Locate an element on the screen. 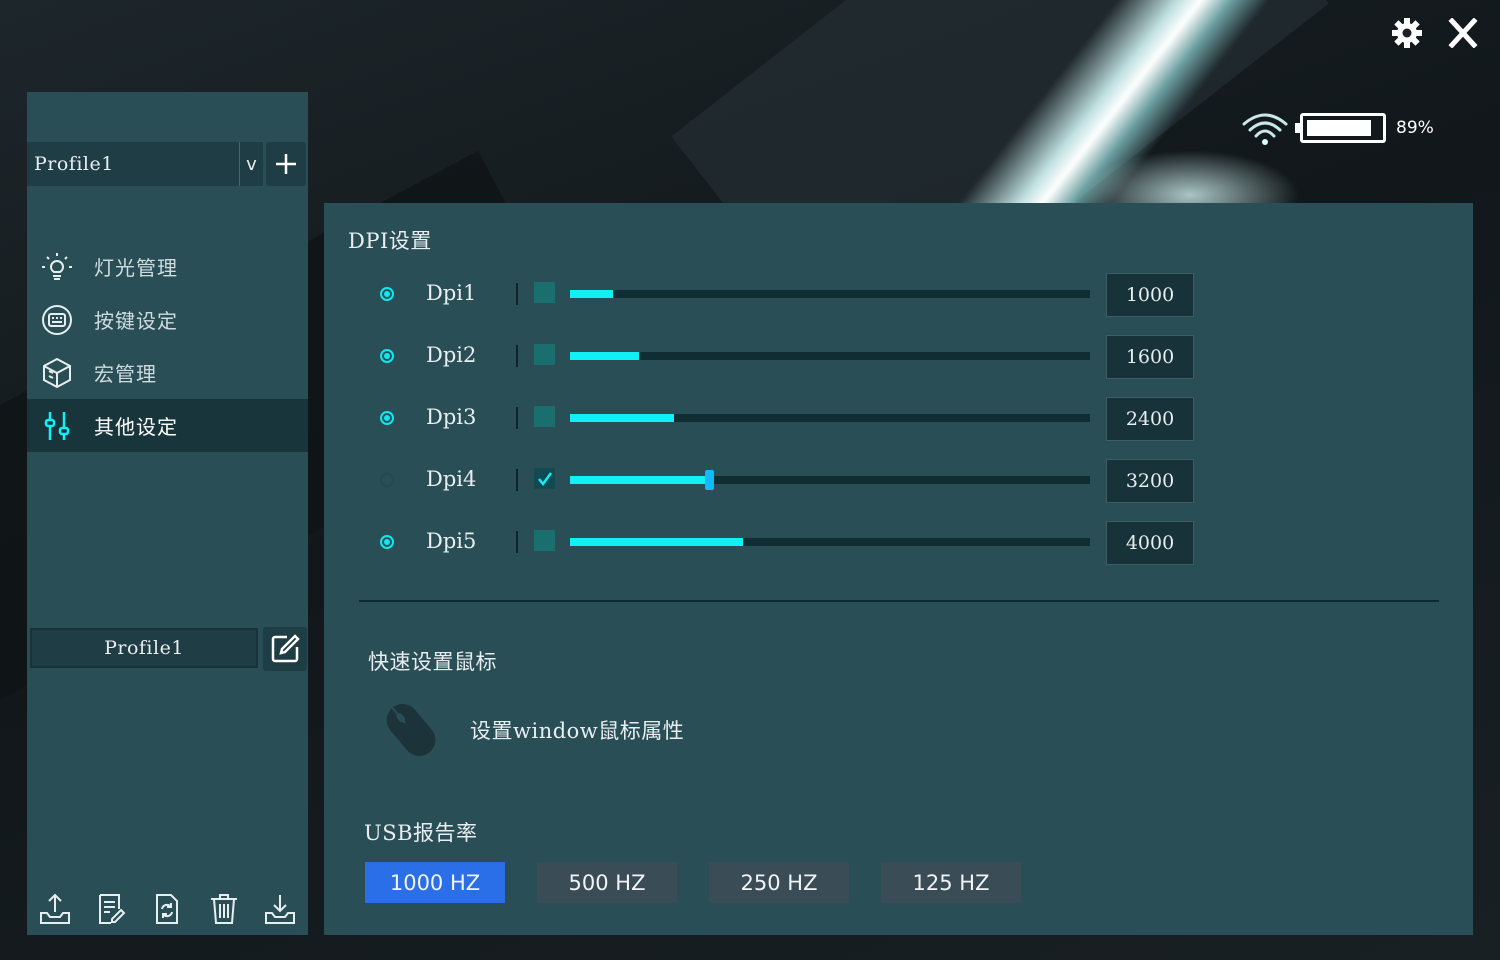 Image resolution: width=1500 pixels, height=960 pixels. dpi-label: Dpi5 is located at coordinates (451, 541).